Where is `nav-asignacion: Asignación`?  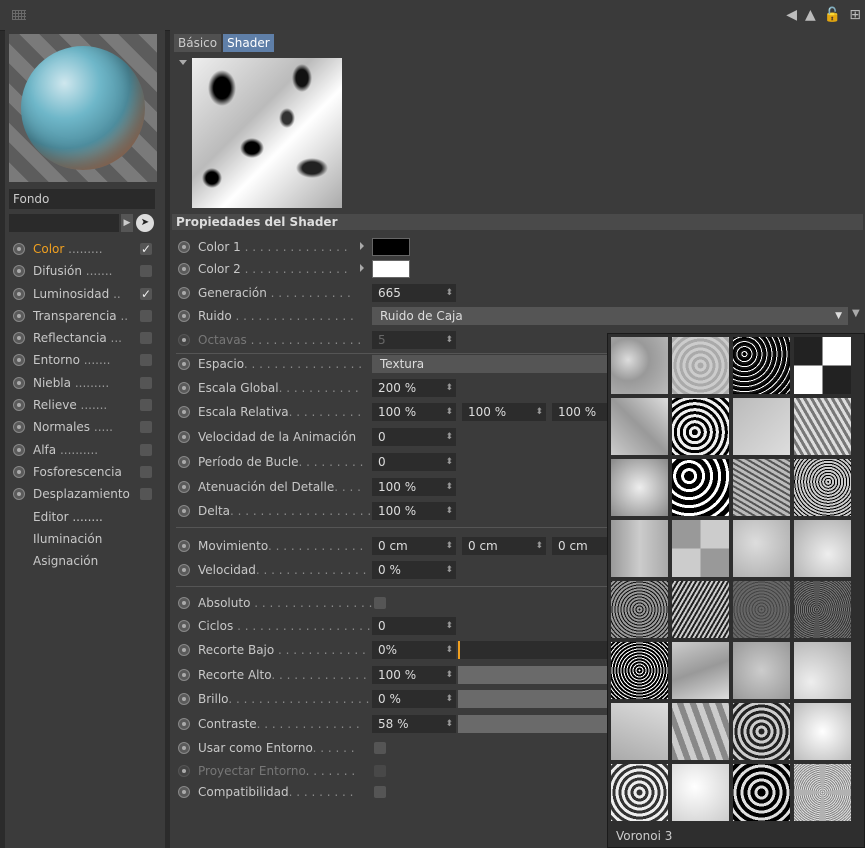
nav-asignacion: Asignación is located at coordinates (85, 561).